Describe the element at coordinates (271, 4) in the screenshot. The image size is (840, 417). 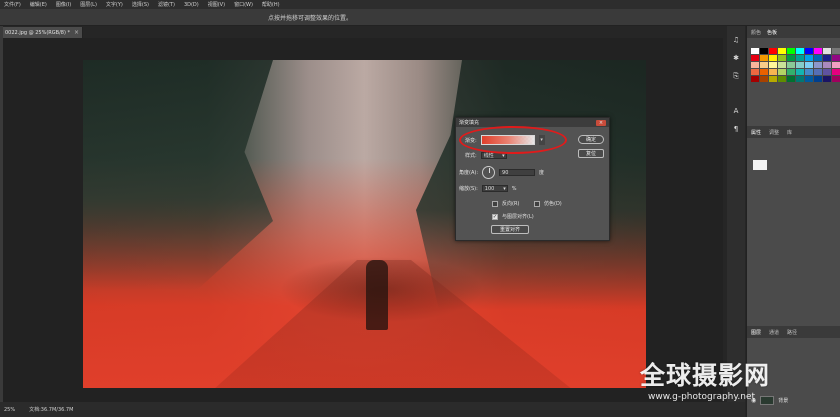
I see `menu-help: 帮助(H)` at that location.